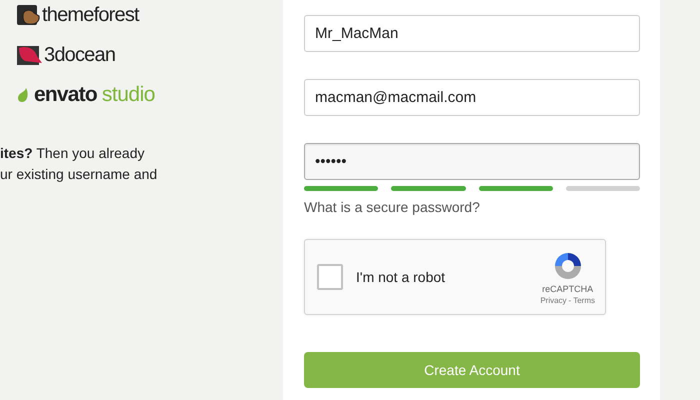 The height and width of the screenshot is (400, 700). Describe the element at coordinates (553, 300) in the screenshot. I see `privacy-link: Privacy` at that location.